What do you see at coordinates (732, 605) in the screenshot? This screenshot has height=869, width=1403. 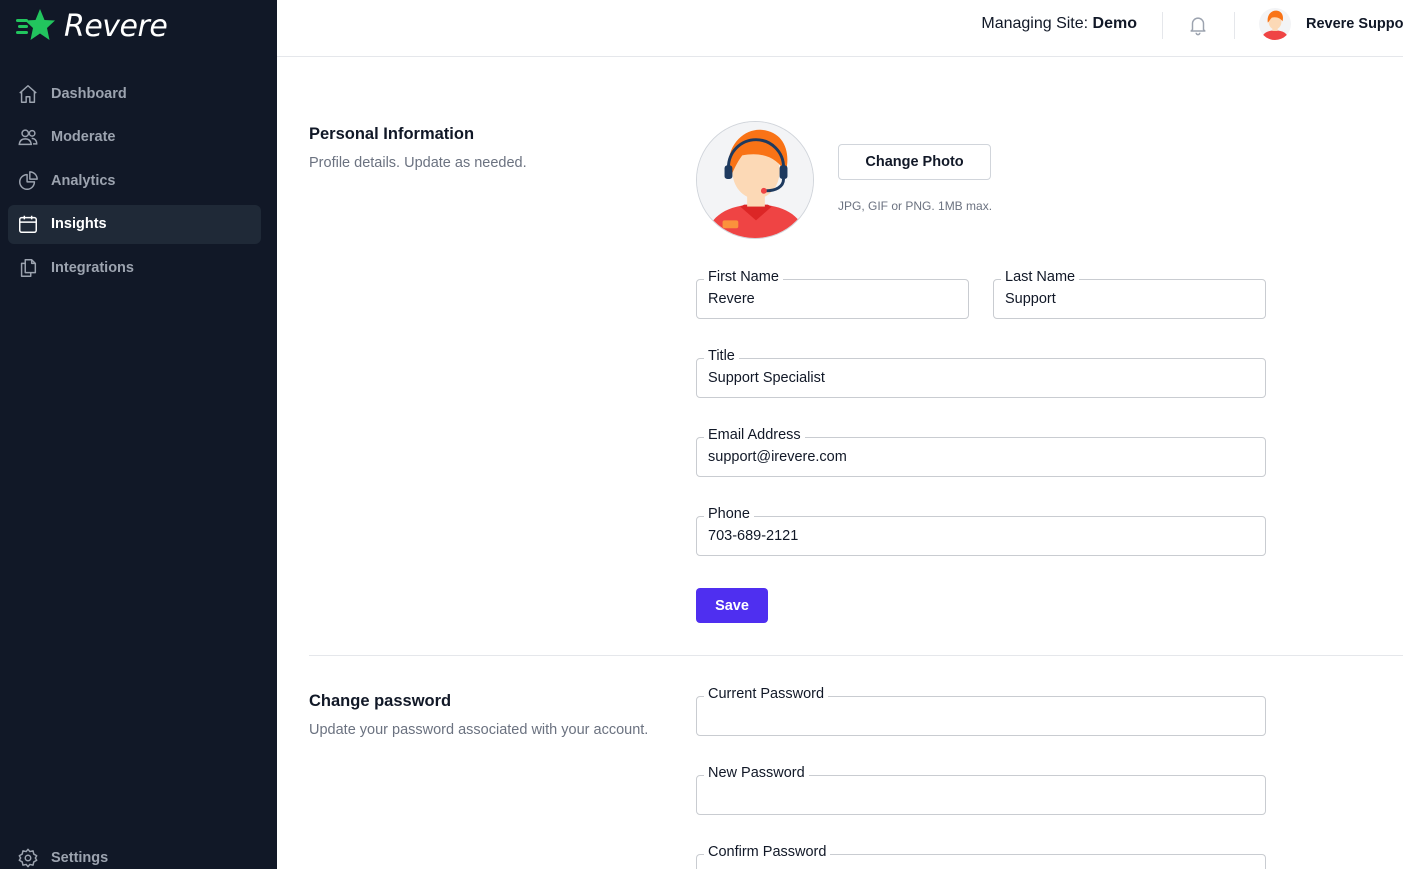 I see `save-button: Save` at bounding box center [732, 605].